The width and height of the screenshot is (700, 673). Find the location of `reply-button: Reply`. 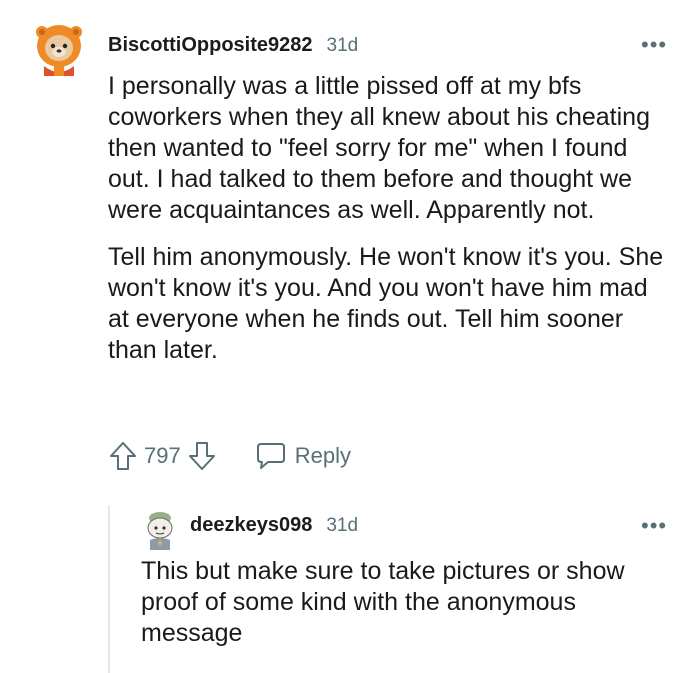

reply-button: Reply is located at coordinates (303, 456).